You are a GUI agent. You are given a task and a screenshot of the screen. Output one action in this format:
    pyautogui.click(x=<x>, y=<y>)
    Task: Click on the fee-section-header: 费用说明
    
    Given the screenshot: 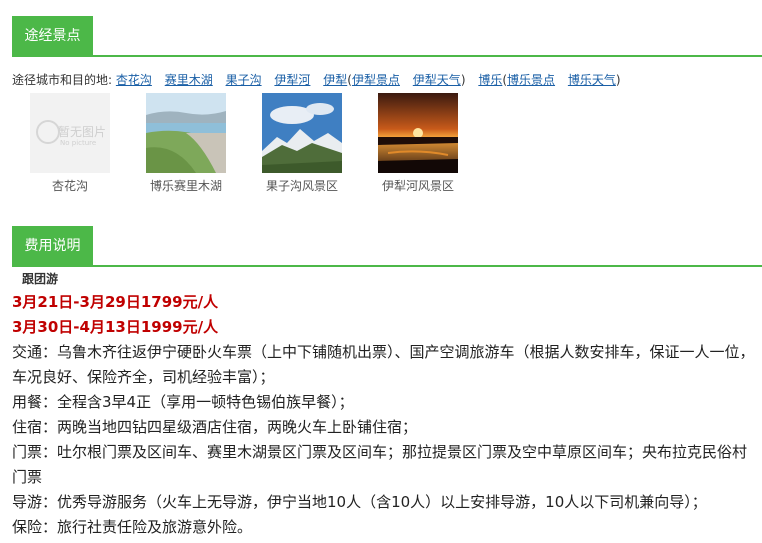 What is the action you would take?
    pyautogui.click(x=381, y=240)
    